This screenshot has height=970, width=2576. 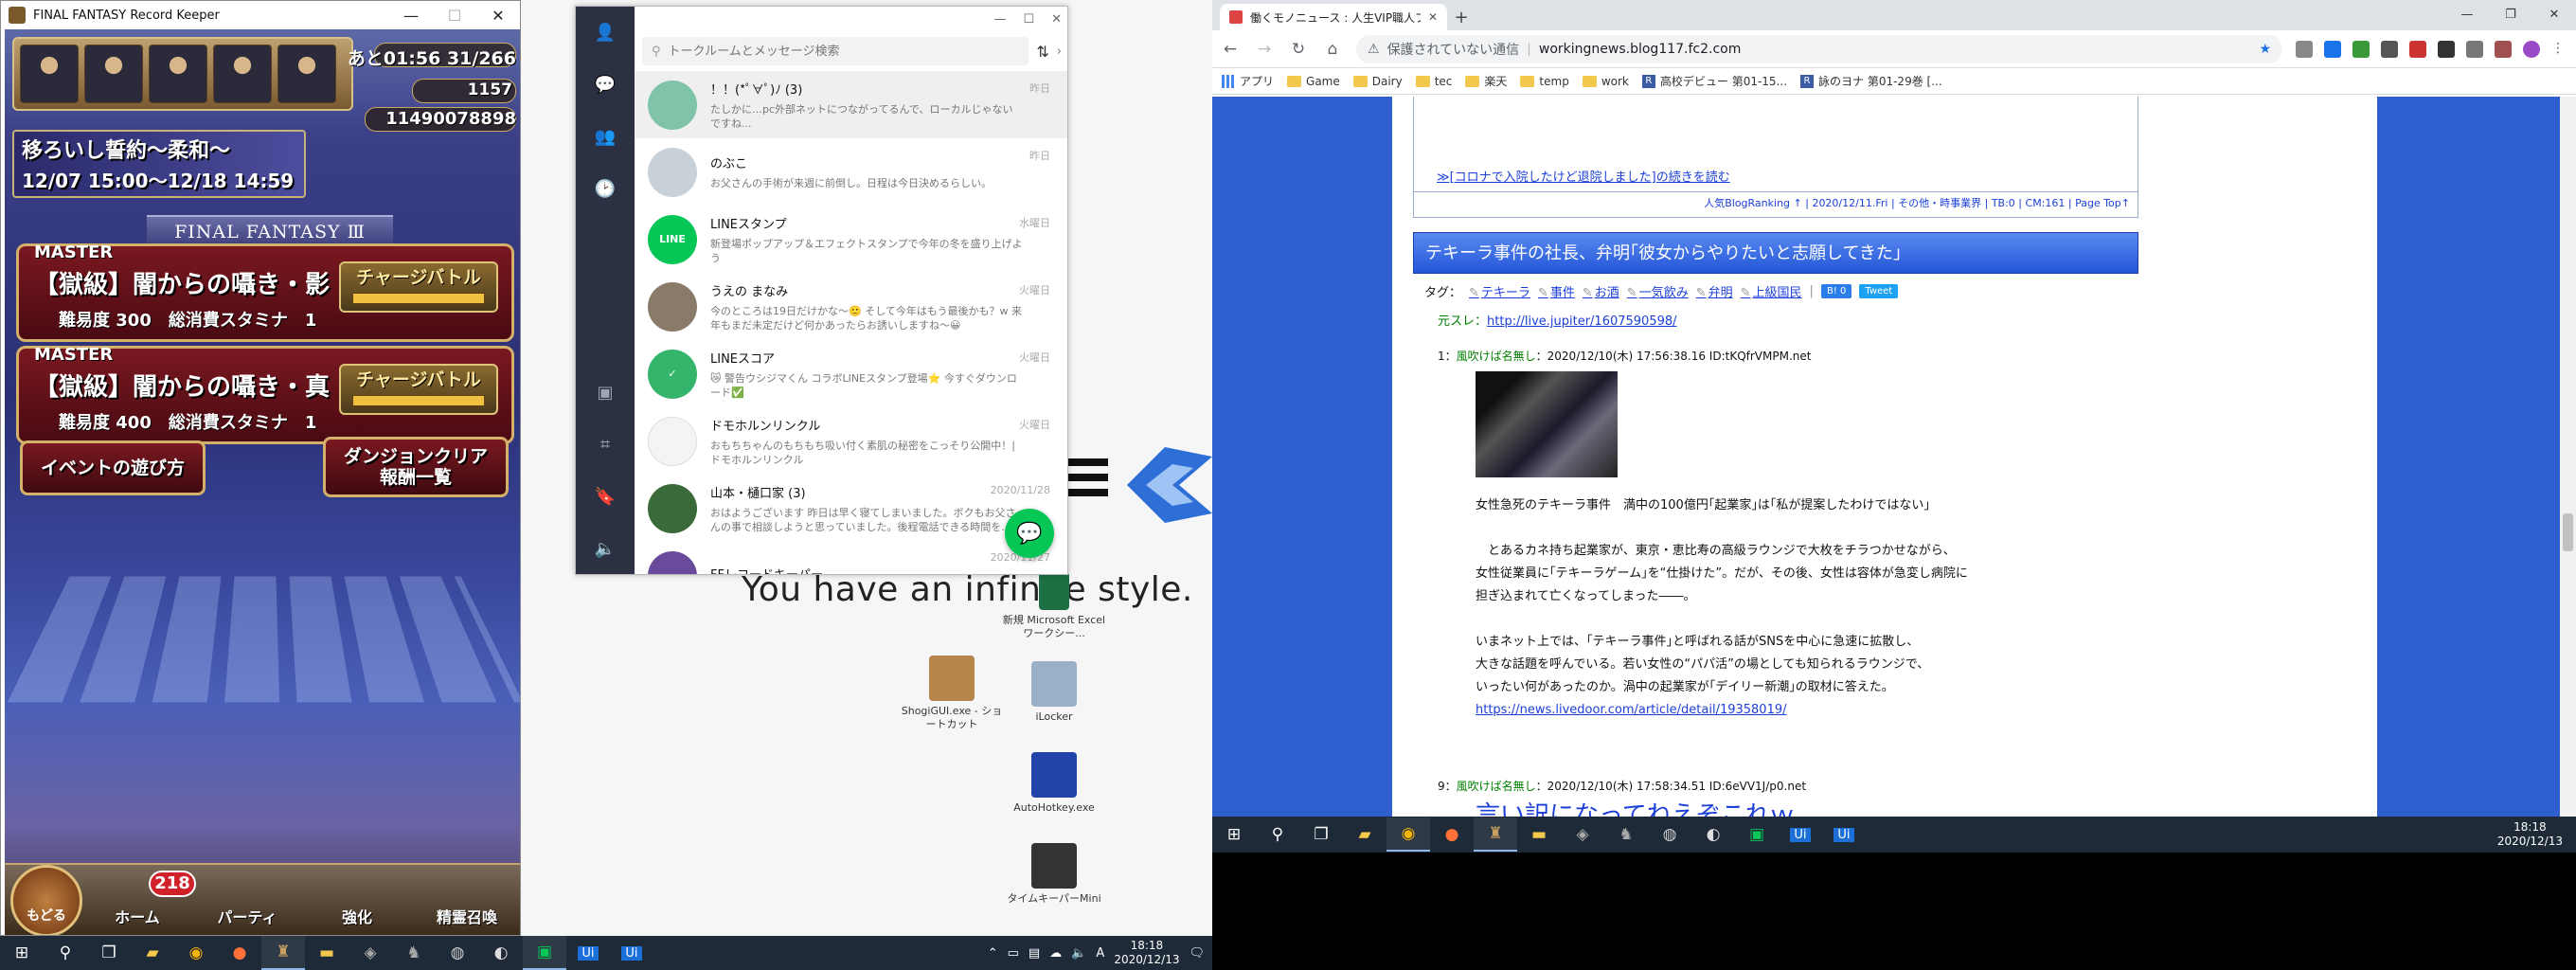 I want to click on speaker-icon: 🔈, so click(x=605, y=549).